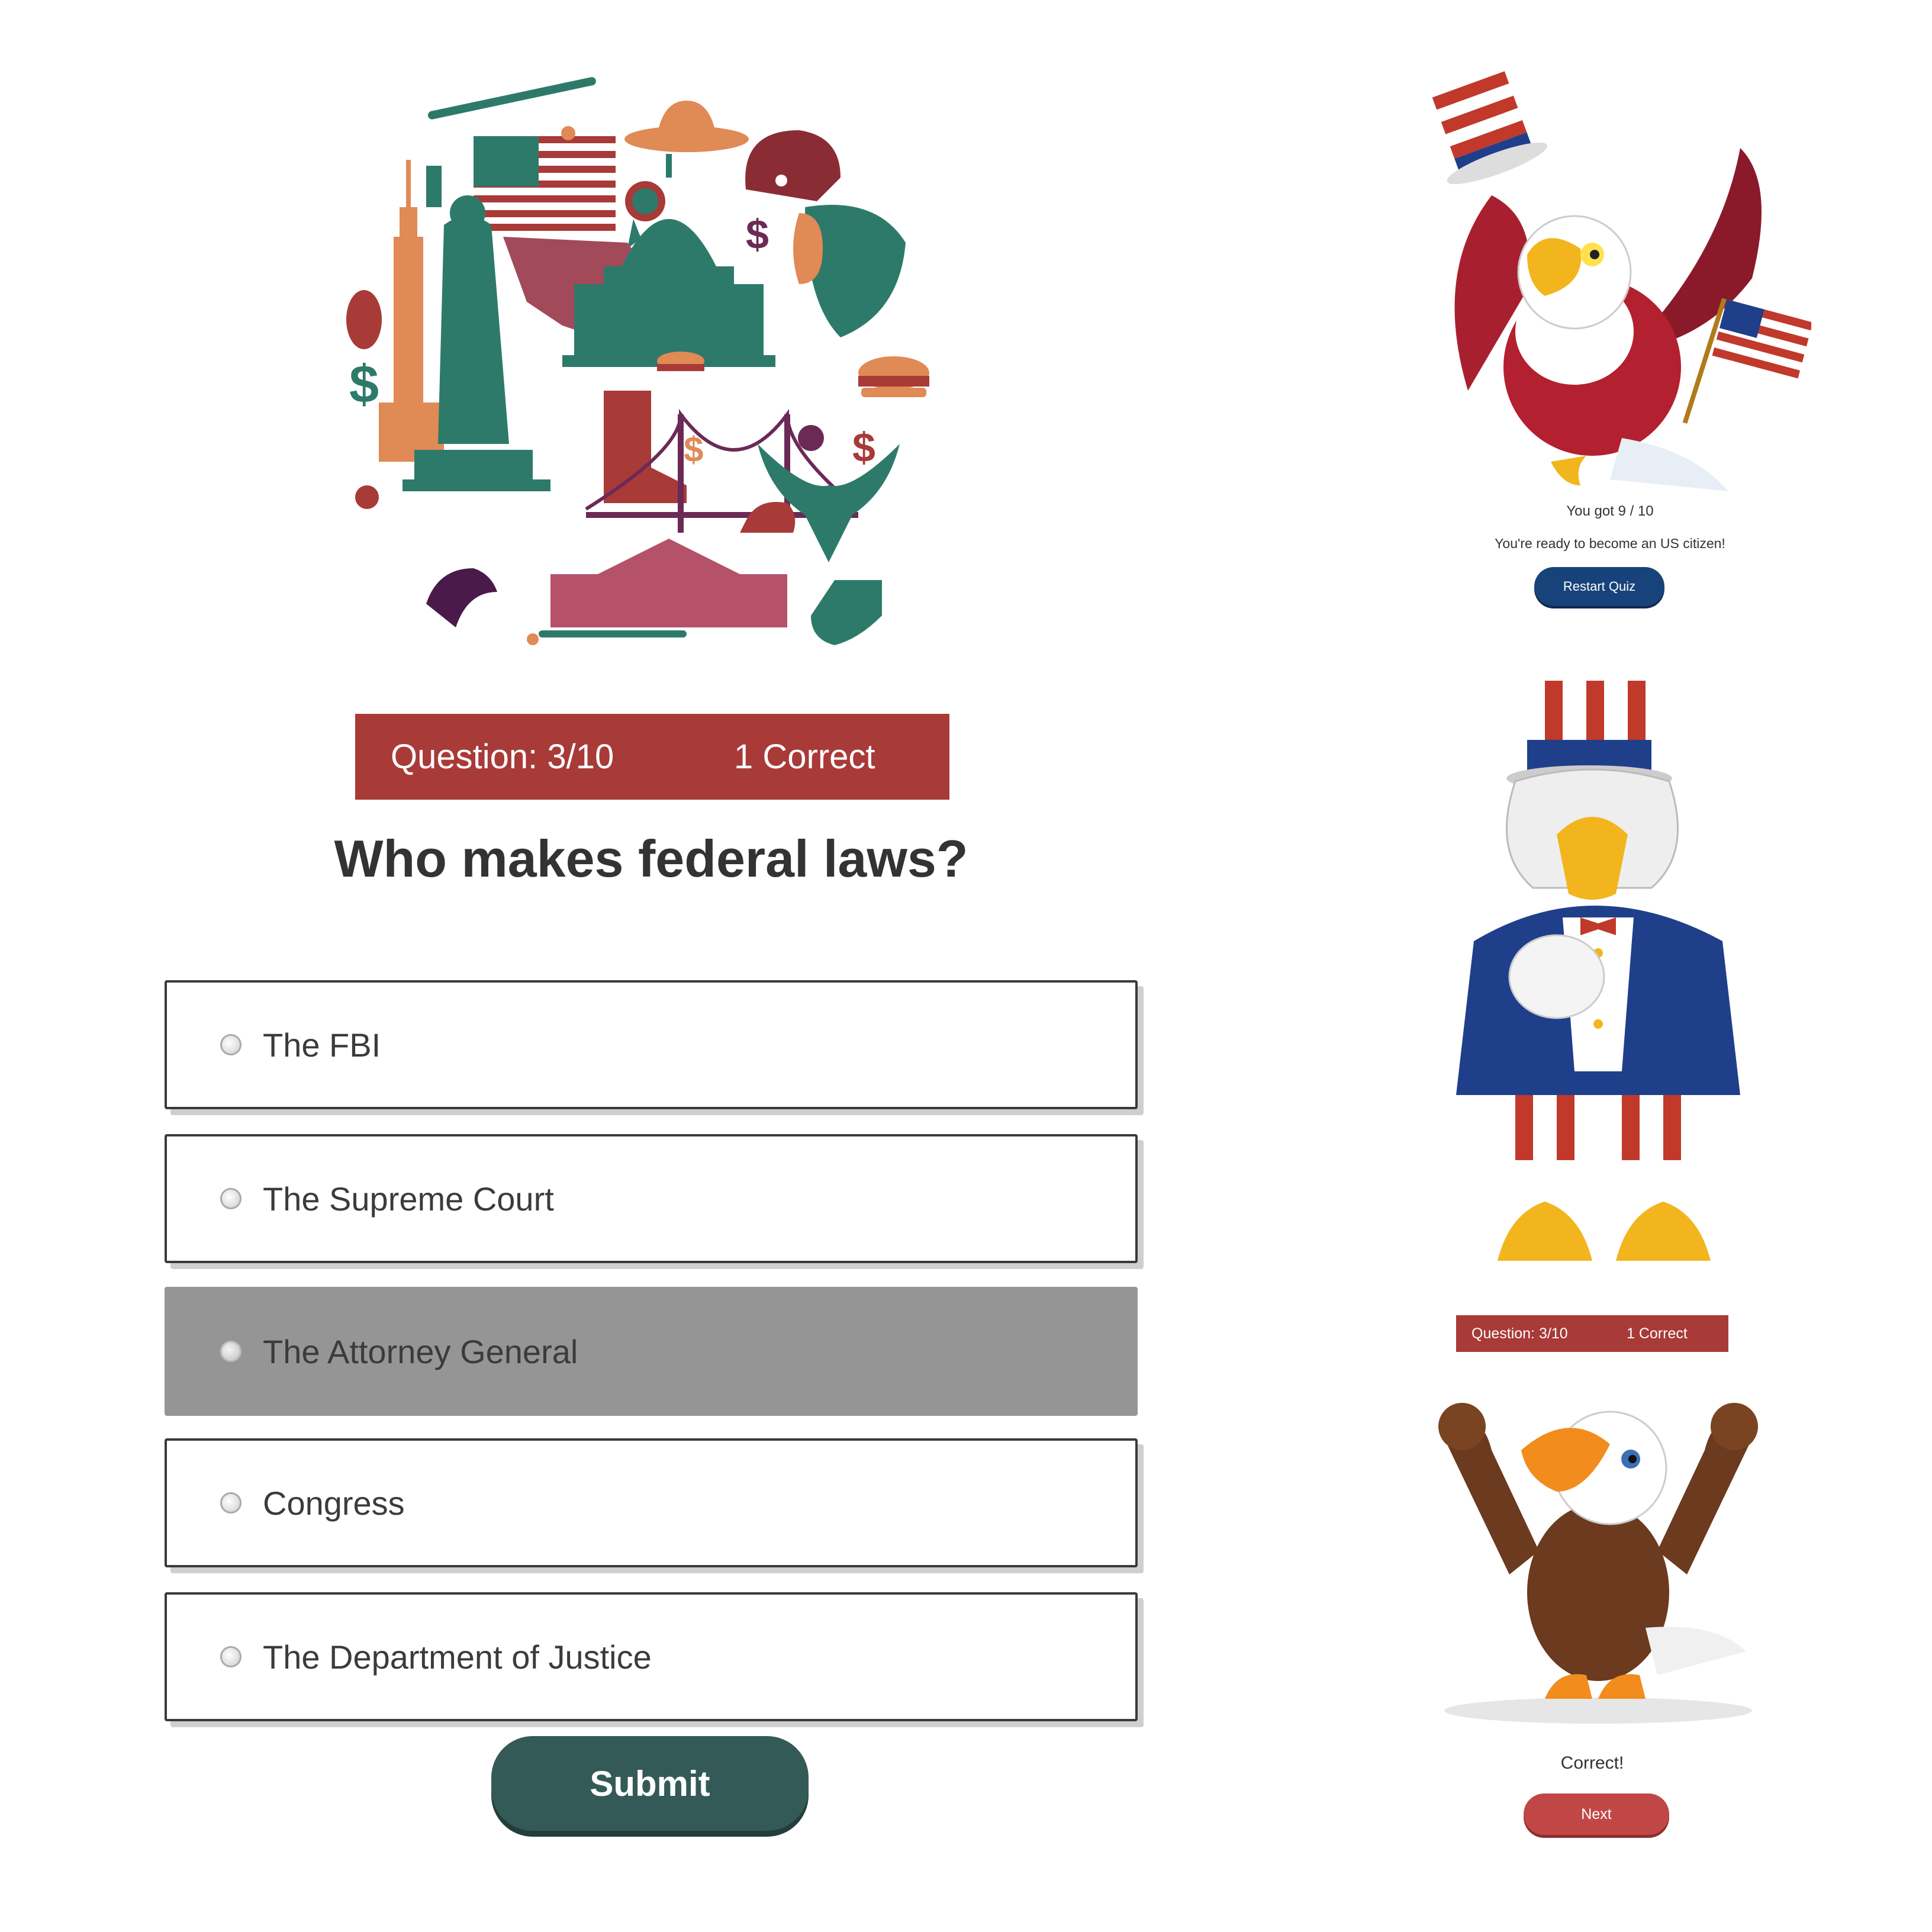  Describe the element at coordinates (420, 1351) in the screenshot. I see `answer-label: The Attorney General` at that location.